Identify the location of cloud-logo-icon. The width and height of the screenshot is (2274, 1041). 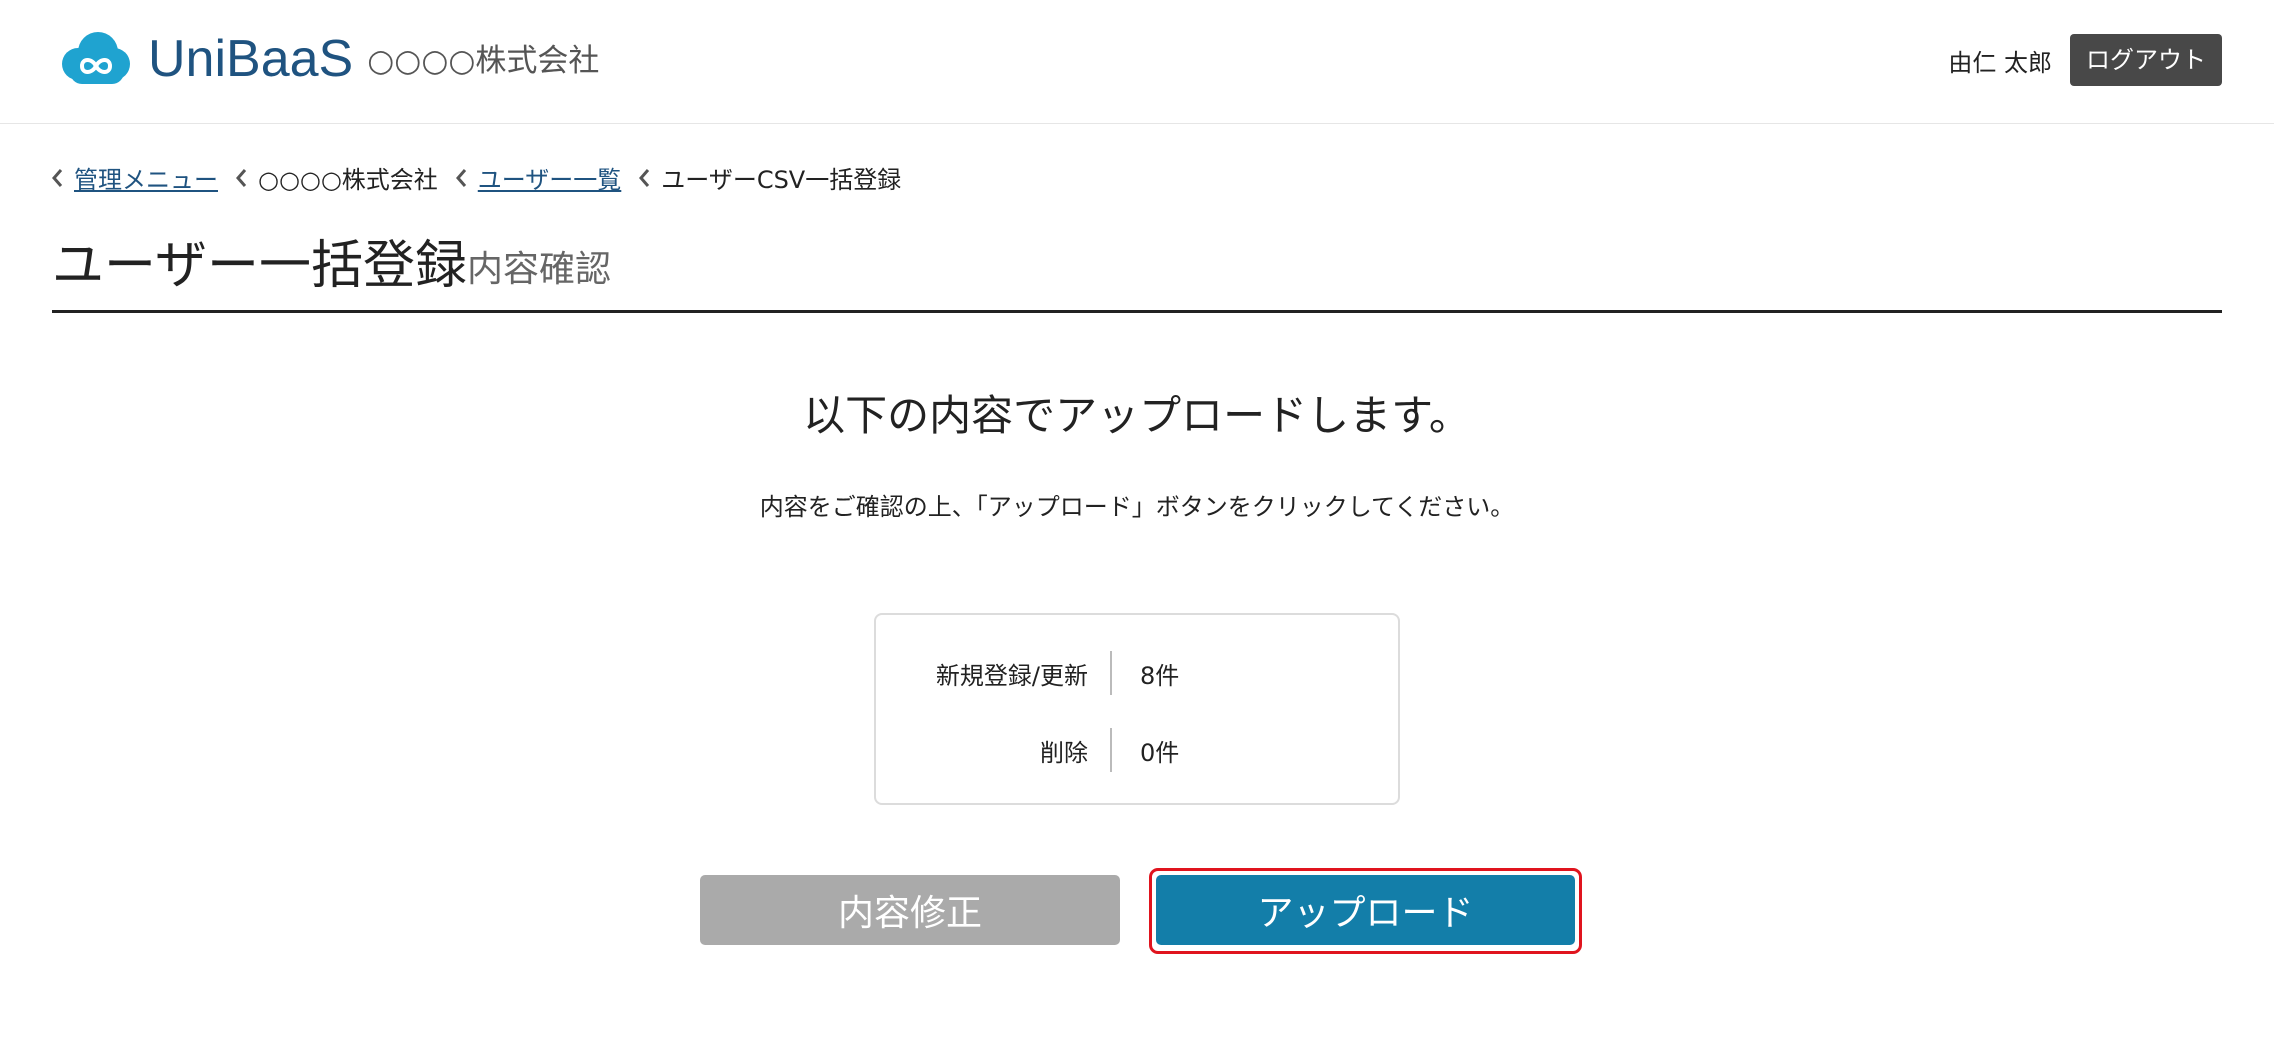
(96, 58).